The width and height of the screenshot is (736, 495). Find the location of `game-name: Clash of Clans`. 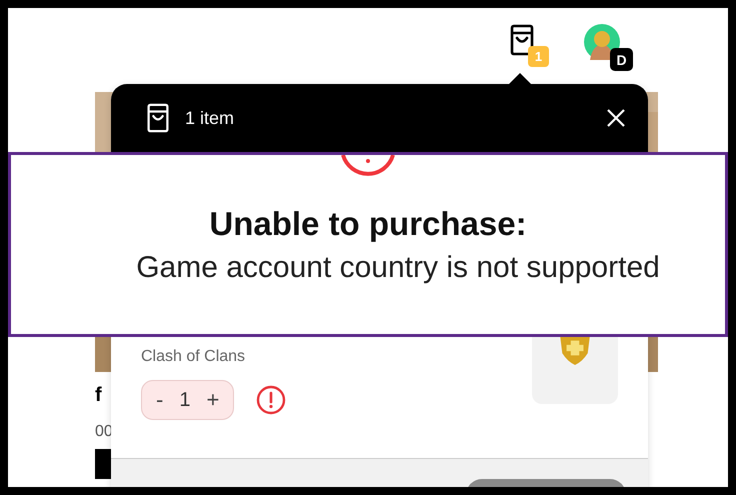

game-name: Clash of Clans is located at coordinates (193, 357).